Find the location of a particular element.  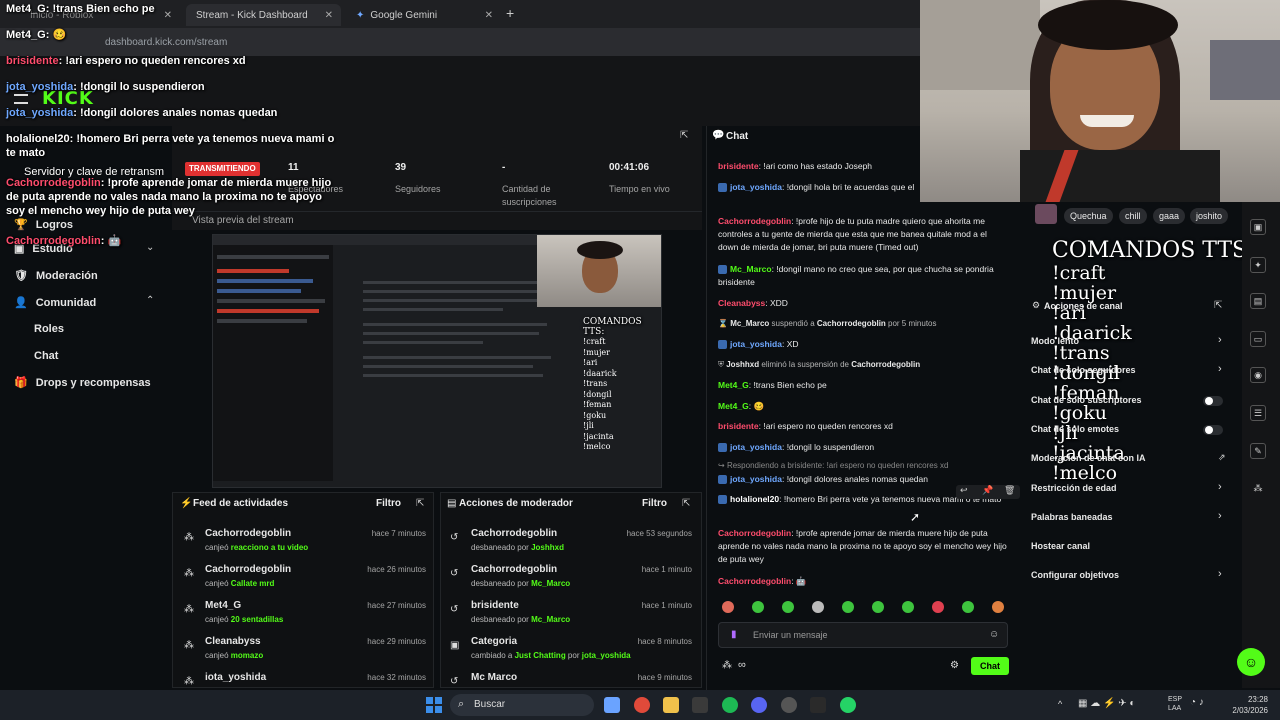

sidebar-item-logros: 🏆 Logros is located at coordinates (43, 225).